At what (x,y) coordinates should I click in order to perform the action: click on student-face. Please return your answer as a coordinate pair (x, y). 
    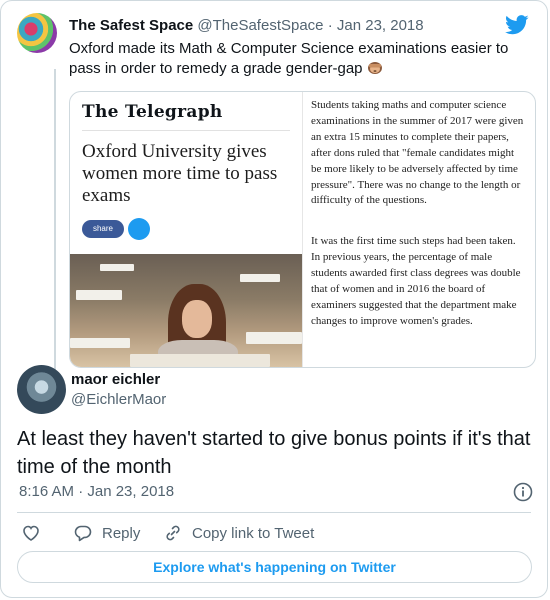
    Looking at the image, I should click on (197, 319).